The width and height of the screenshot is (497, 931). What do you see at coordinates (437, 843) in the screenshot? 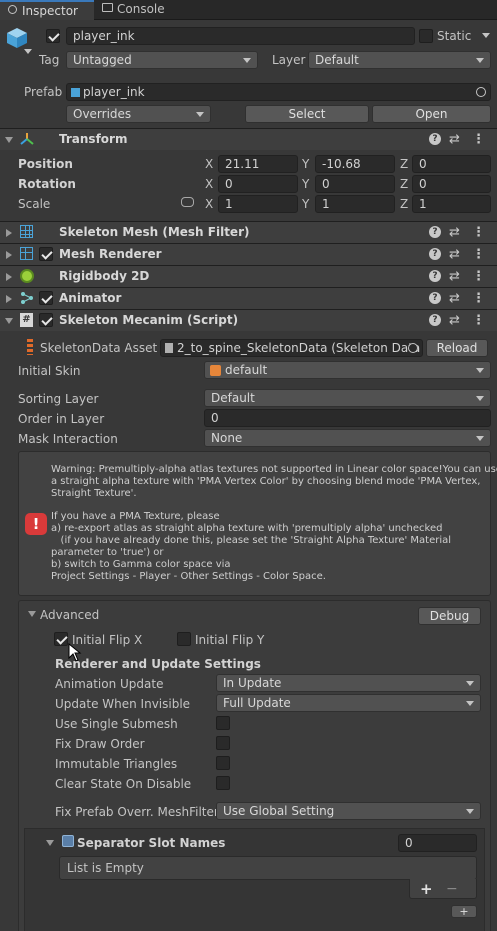
I see `separator-count-field: 0` at bounding box center [437, 843].